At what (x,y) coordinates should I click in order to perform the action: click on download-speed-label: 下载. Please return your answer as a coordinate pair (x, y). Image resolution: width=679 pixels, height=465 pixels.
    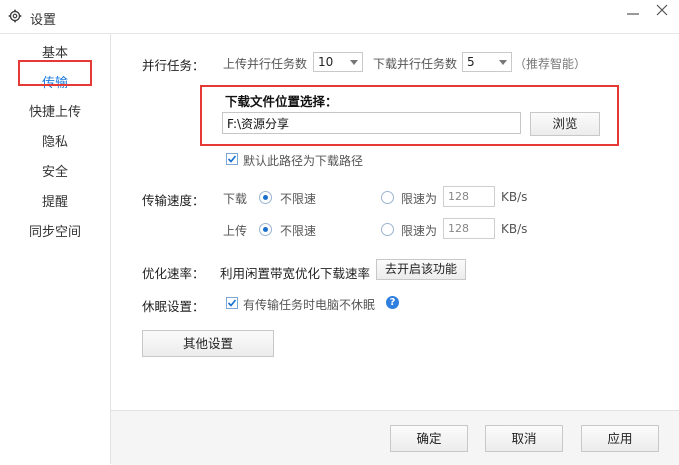
    Looking at the image, I should click on (235, 199).